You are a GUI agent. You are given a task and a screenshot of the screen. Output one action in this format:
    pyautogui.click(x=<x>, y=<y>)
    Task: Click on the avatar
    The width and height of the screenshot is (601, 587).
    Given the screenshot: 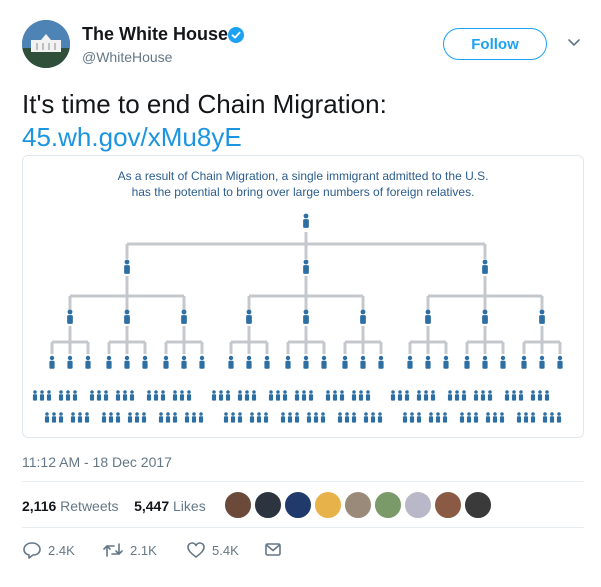 What is the action you would take?
    pyautogui.click(x=46, y=44)
    